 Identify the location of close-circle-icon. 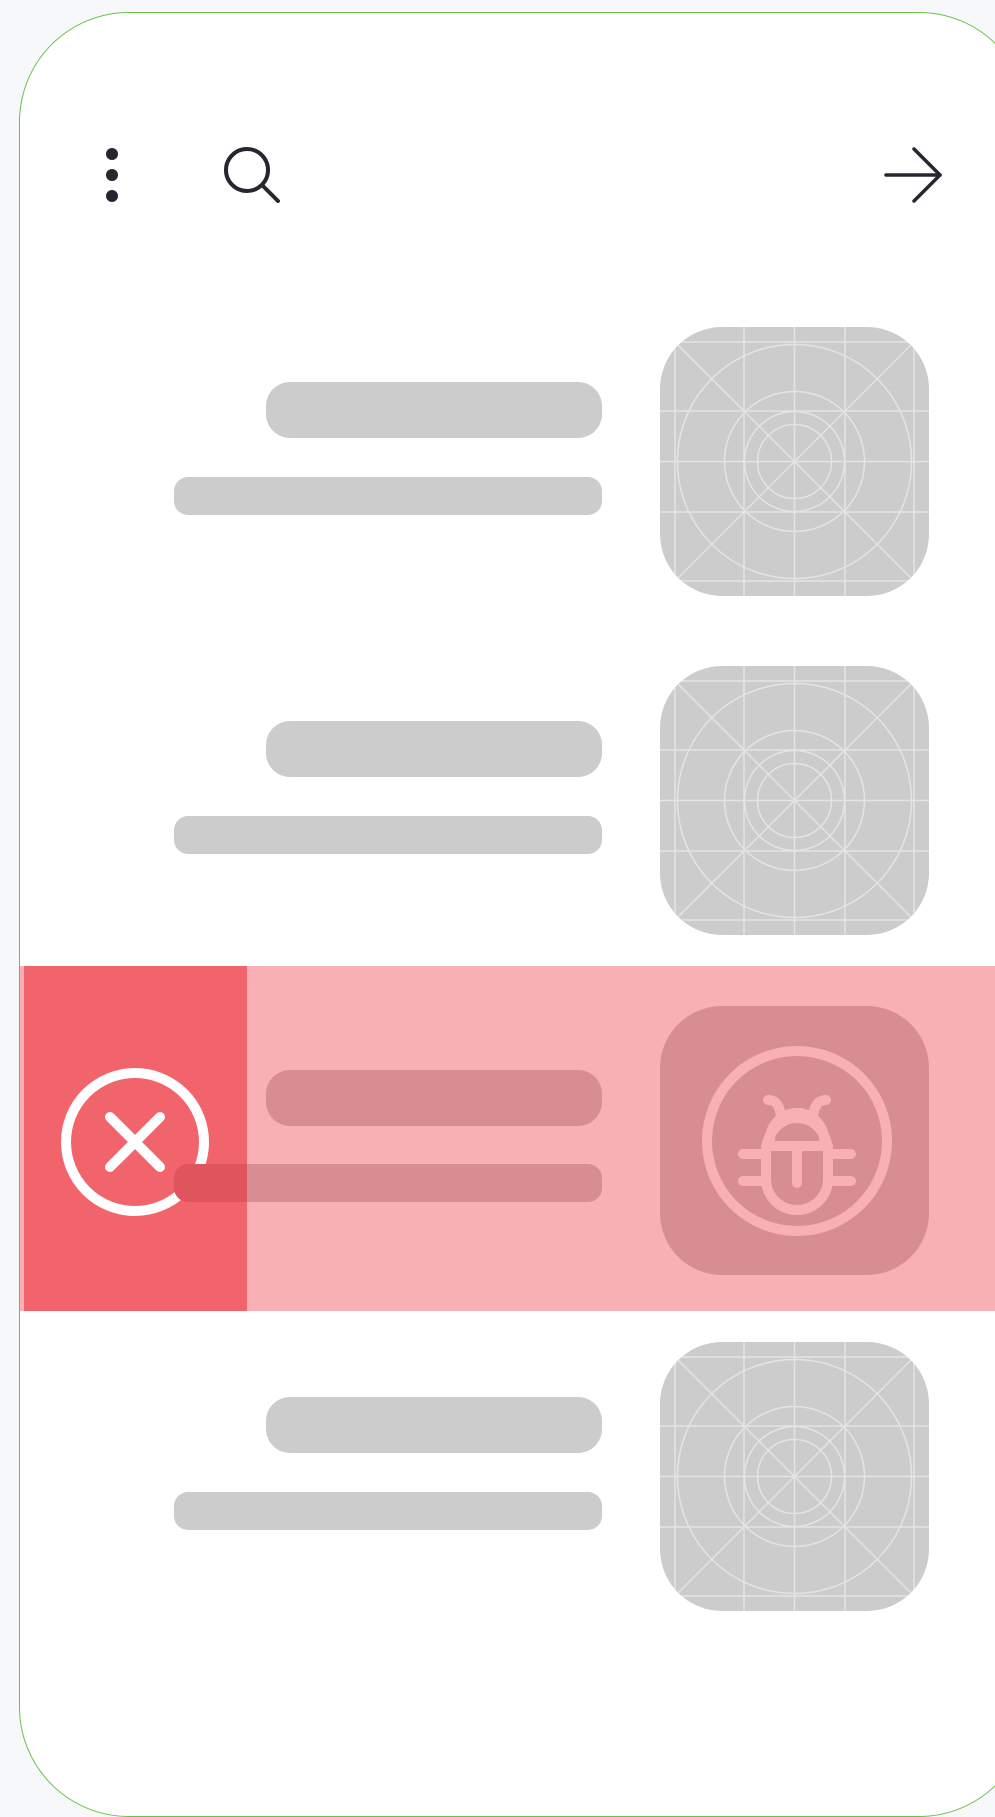
(135, 1142).